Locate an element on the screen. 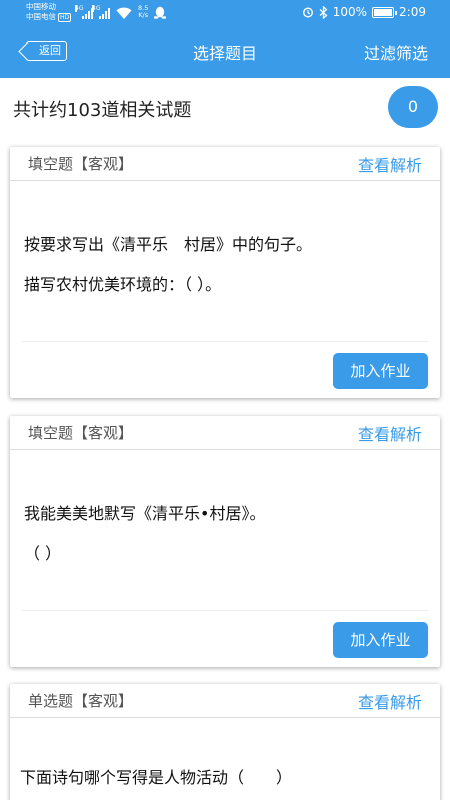 This screenshot has height=800, width=450. nav-bar: 返回 选择题目 过滤筛选 is located at coordinates (225, 52).